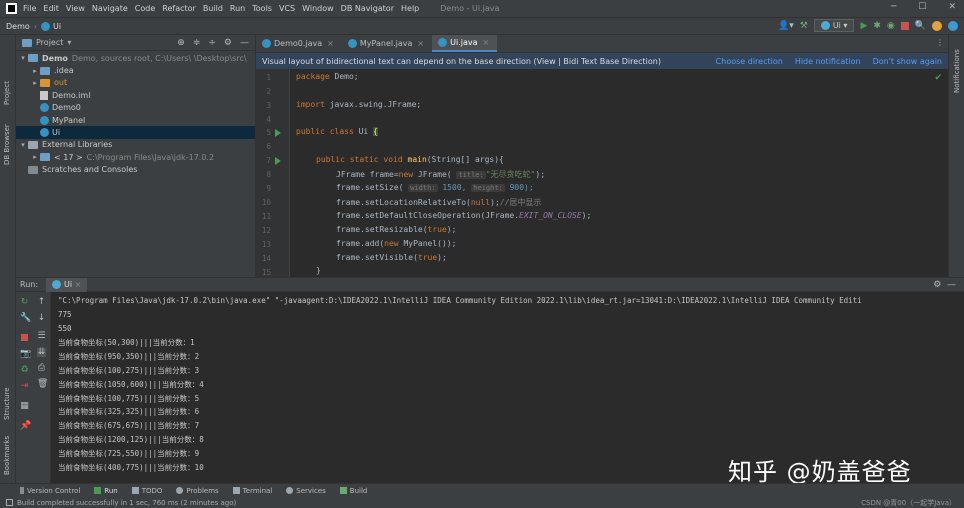  I want to click on menu-edit: Edit, so click(51, 8).